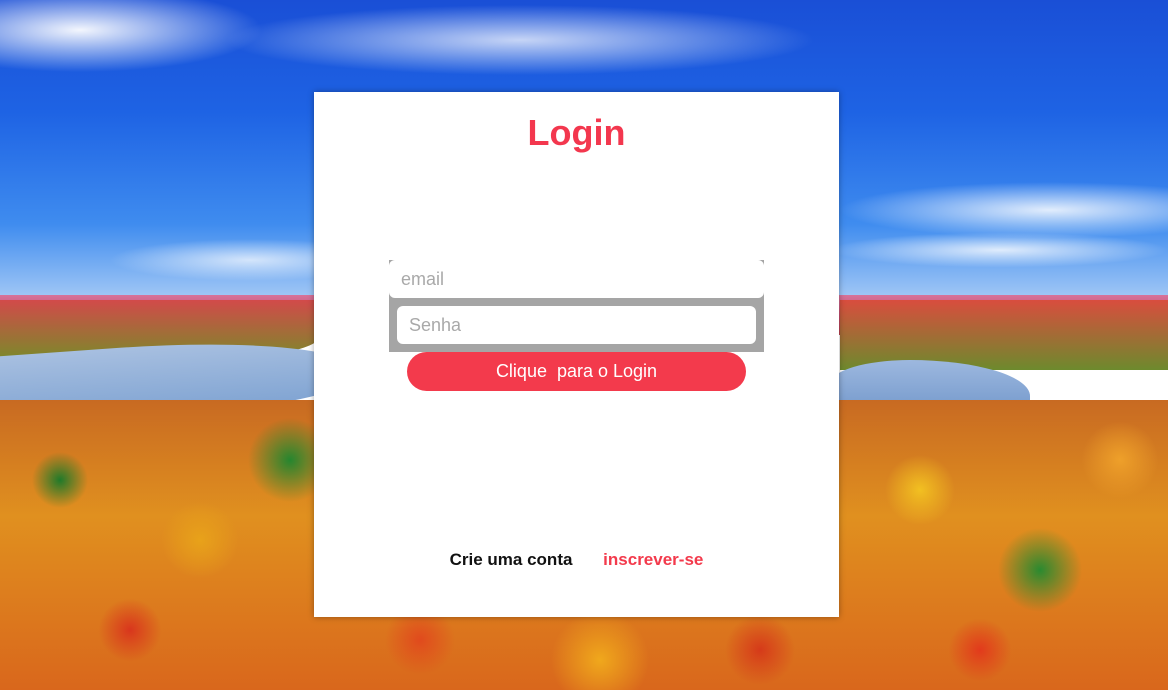 The height and width of the screenshot is (690, 1168). Describe the element at coordinates (576, 279) in the screenshot. I see `email-input` at that location.